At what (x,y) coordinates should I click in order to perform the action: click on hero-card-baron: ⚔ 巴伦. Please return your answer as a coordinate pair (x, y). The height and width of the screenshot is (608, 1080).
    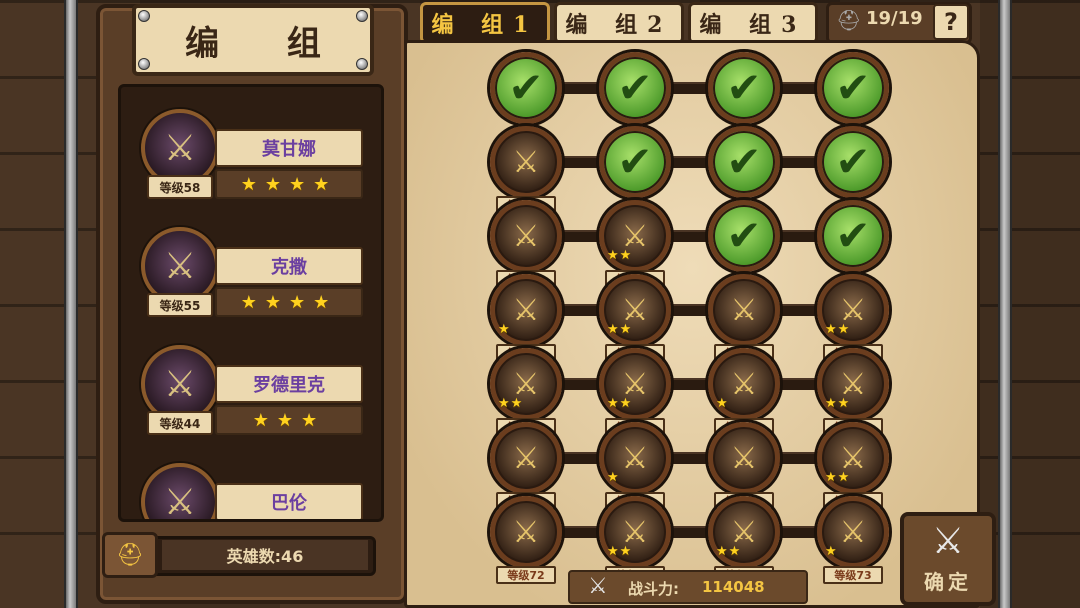
    Looking at the image, I should click on (258, 485).